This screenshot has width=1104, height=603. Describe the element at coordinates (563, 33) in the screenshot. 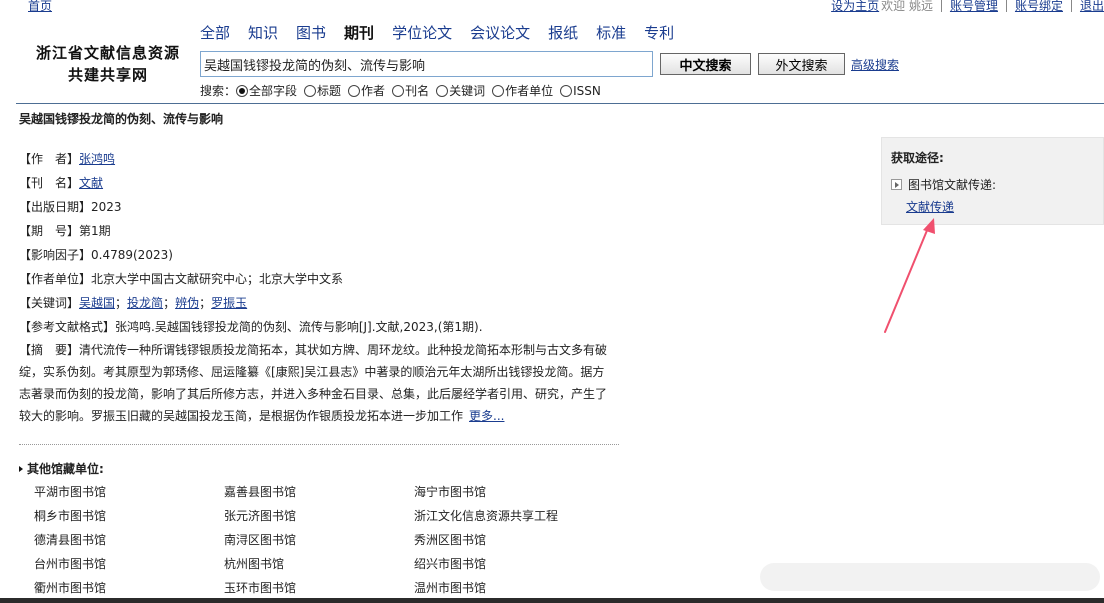

I see `tab-newspapers: 报纸` at that location.